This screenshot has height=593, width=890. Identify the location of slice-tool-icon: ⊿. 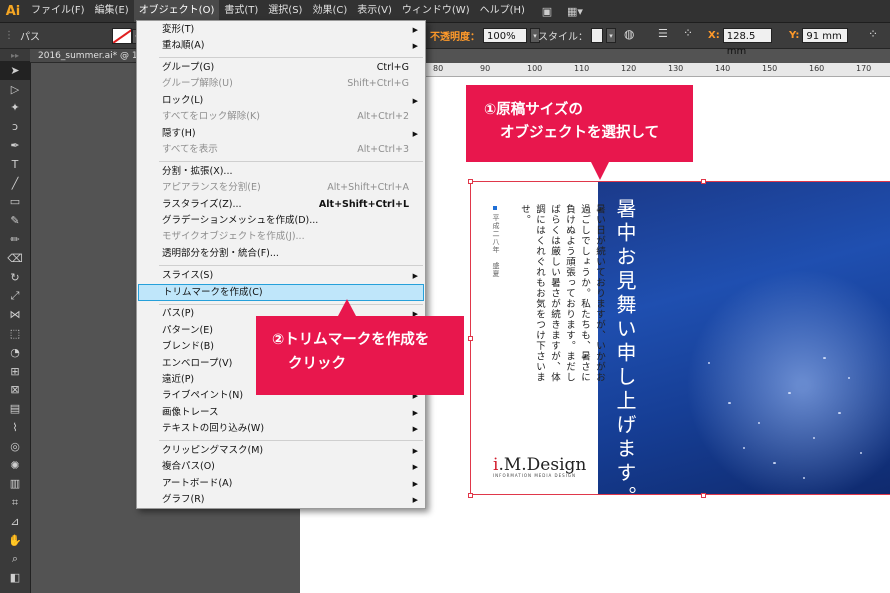
(15, 521).